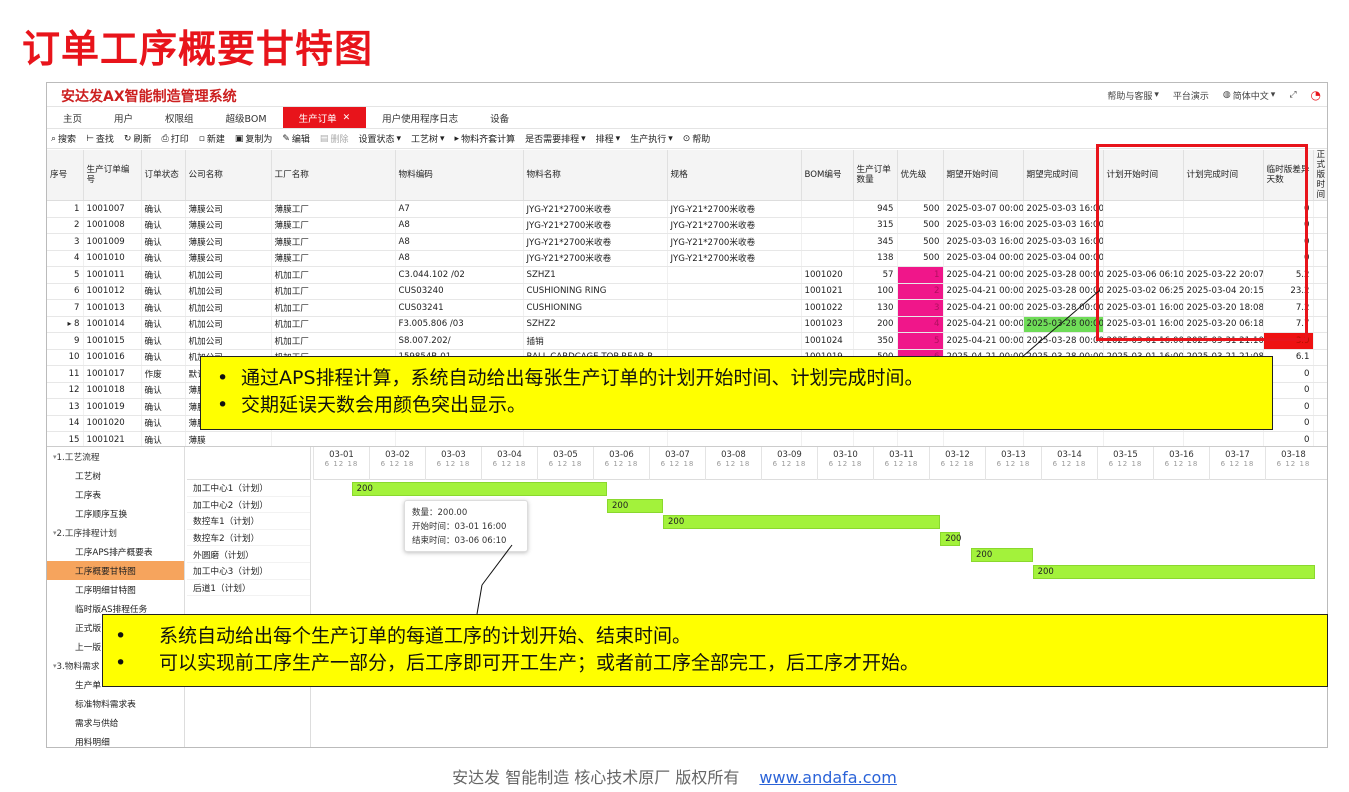 The height and width of the screenshot is (792, 1349). What do you see at coordinates (115, 532) in the screenshot?
I see `tree-group: ▾ 2.工序排程计划` at bounding box center [115, 532].